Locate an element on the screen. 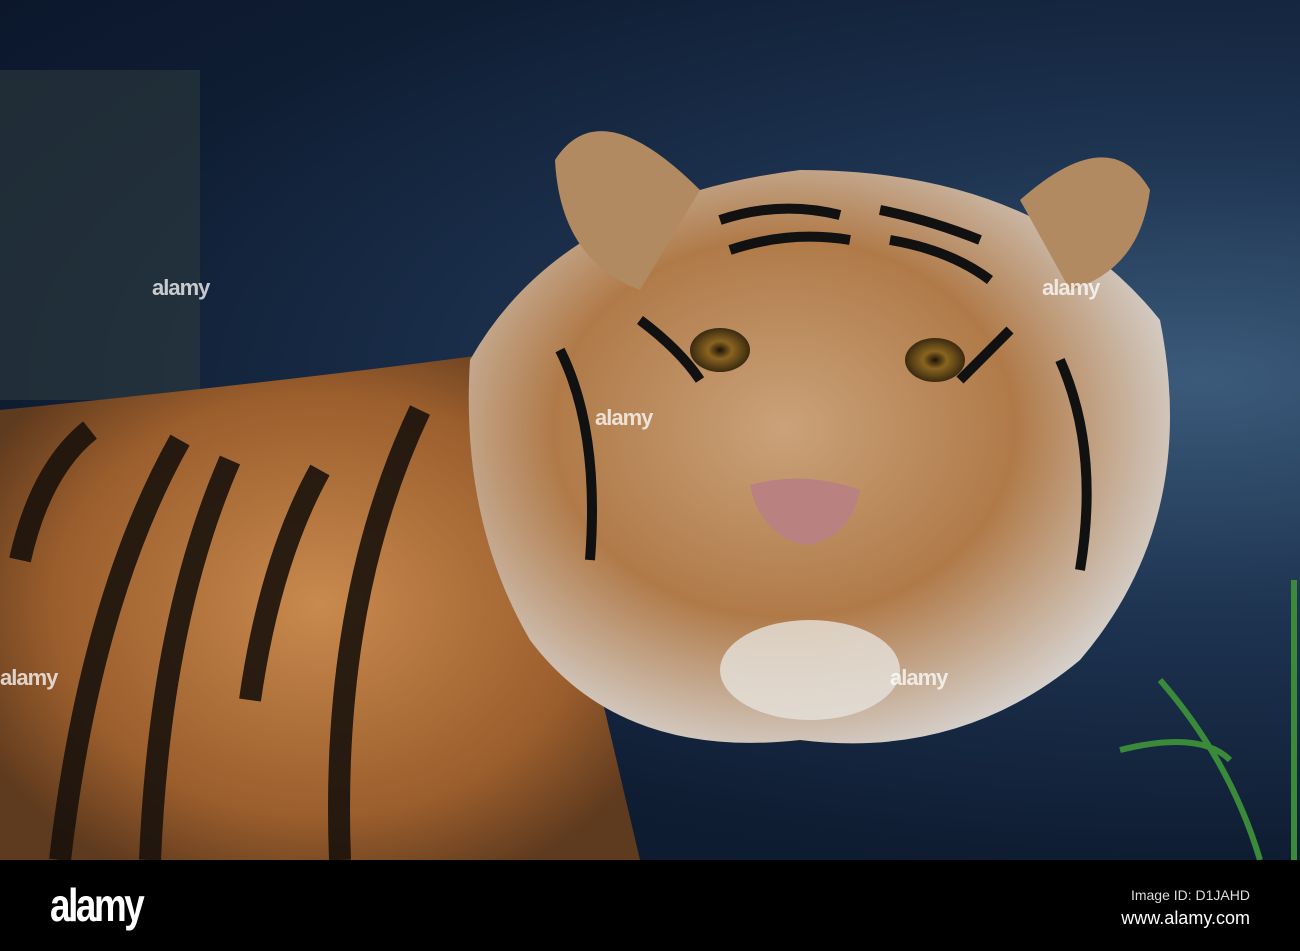 The image size is (1300, 951). background-post is located at coordinates (100, 235).